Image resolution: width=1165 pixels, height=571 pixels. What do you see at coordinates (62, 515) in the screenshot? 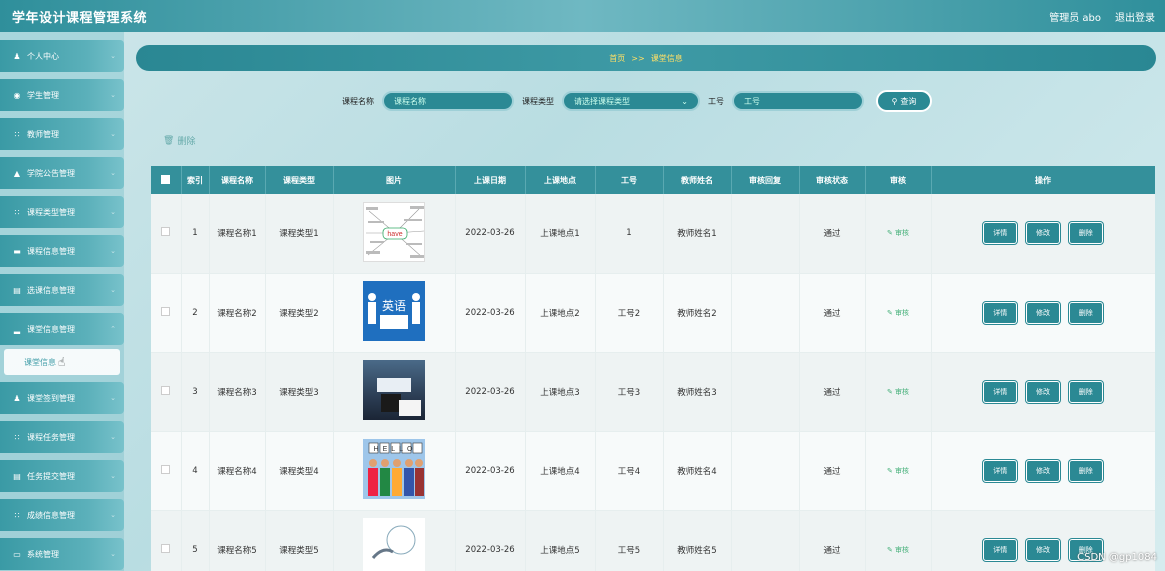
I see `sidebar-item-grades: ∷ 成绩信息管理 ⌄` at bounding box center [62, 515].